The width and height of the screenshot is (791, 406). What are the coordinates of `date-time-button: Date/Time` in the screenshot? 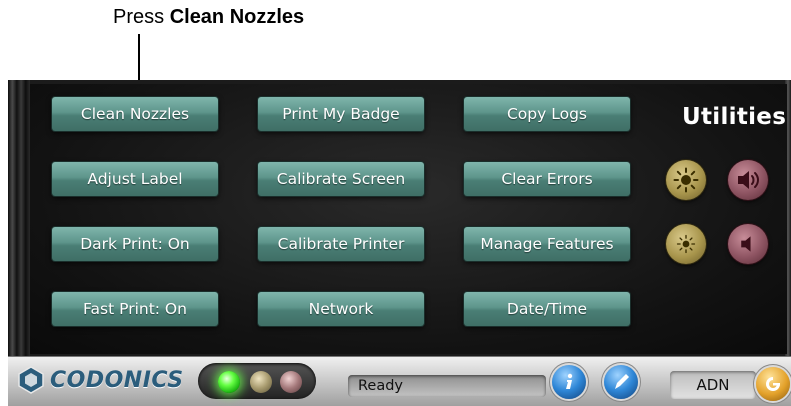 It's located at (547, 309).